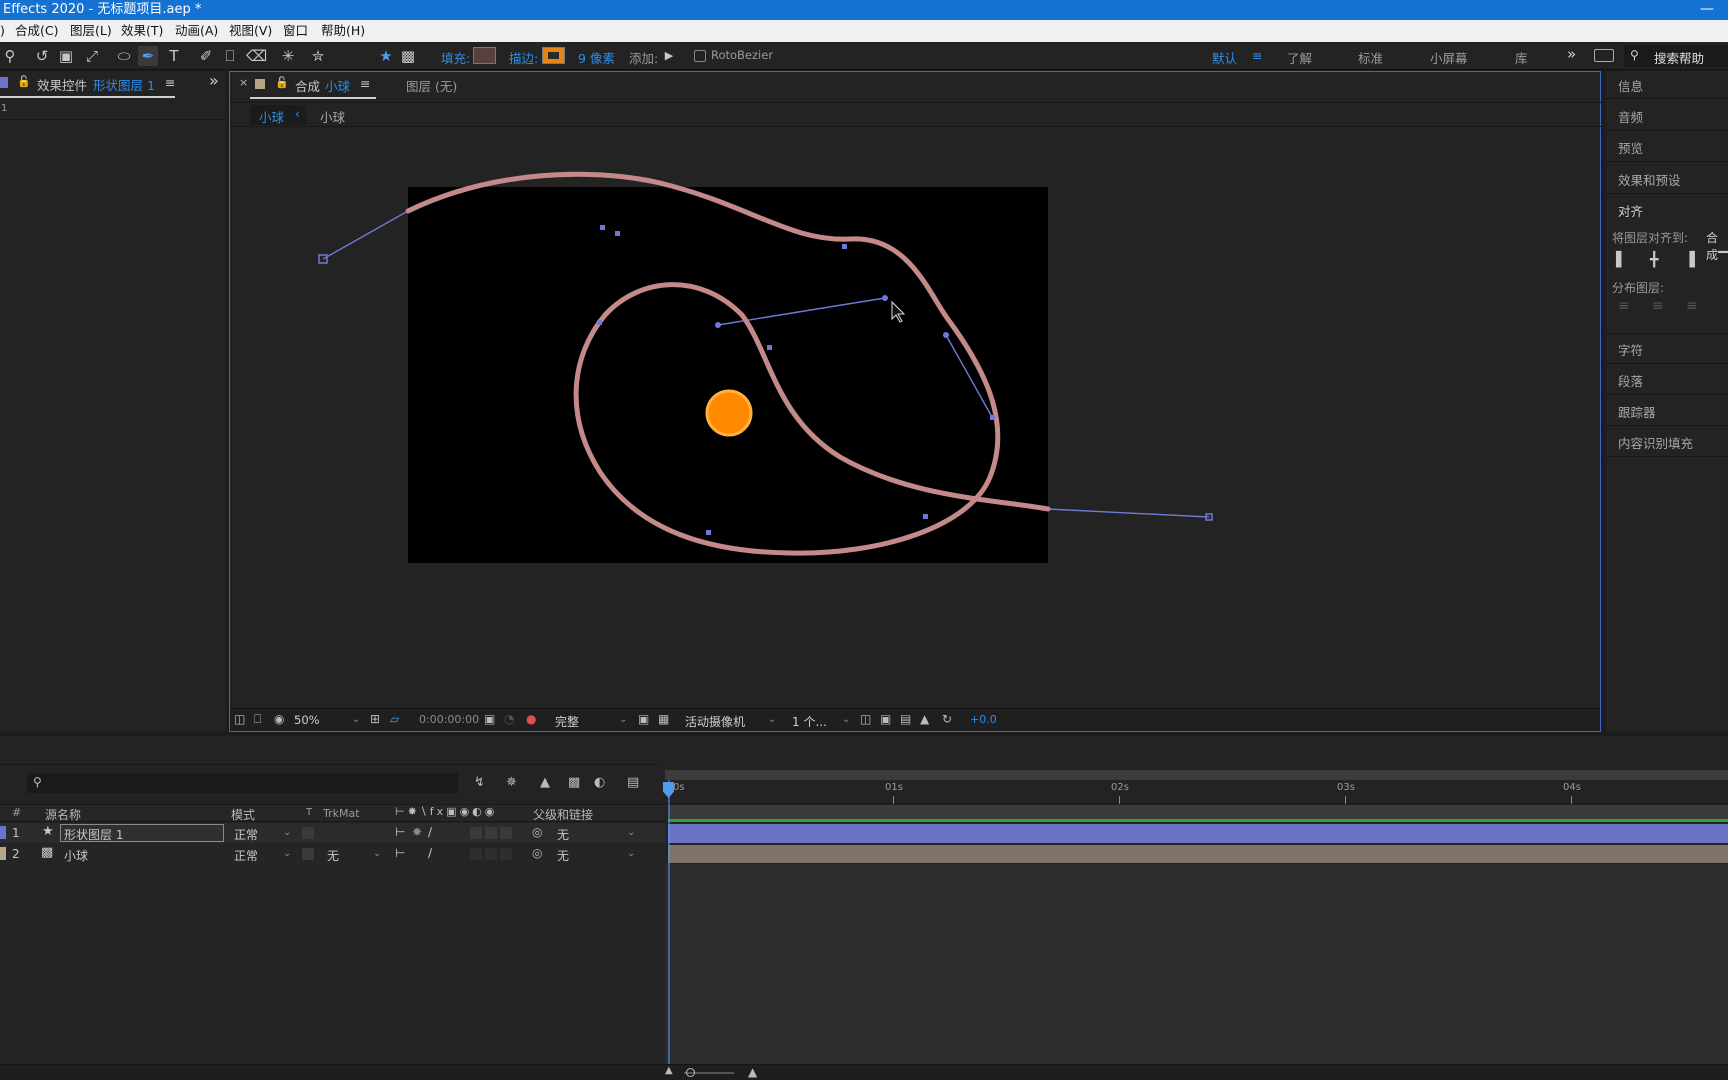  I want to click on column-parent: 父级和链接, so click(563, 814).